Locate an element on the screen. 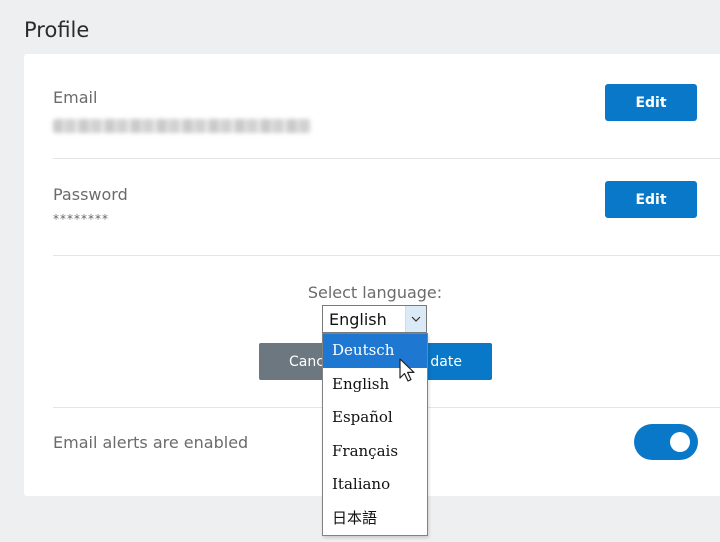  edit-password-button: Edit is located at coordinates (651, 199).